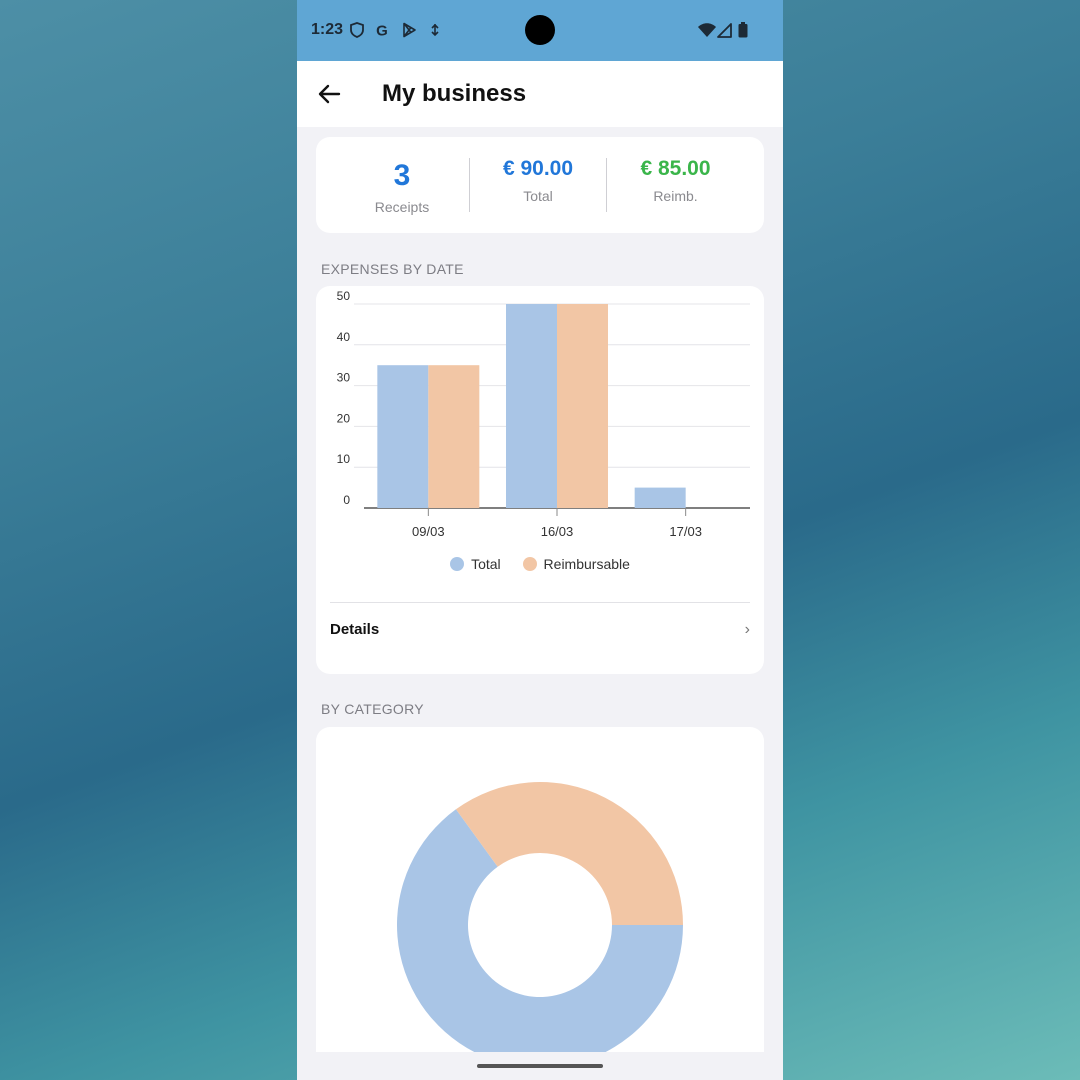  Describe the element at coordinates (327, 29) in the screenshot. I see `status-time: 1:23` at that location.